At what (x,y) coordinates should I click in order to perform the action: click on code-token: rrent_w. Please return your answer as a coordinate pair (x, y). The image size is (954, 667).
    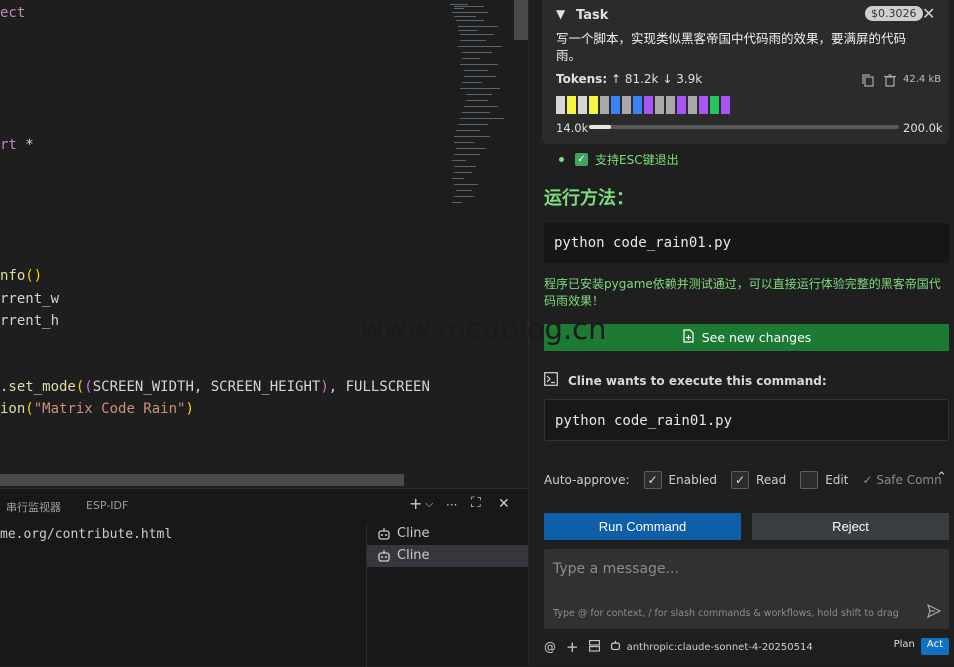
    Looking at the image, I should click on (30, 299).